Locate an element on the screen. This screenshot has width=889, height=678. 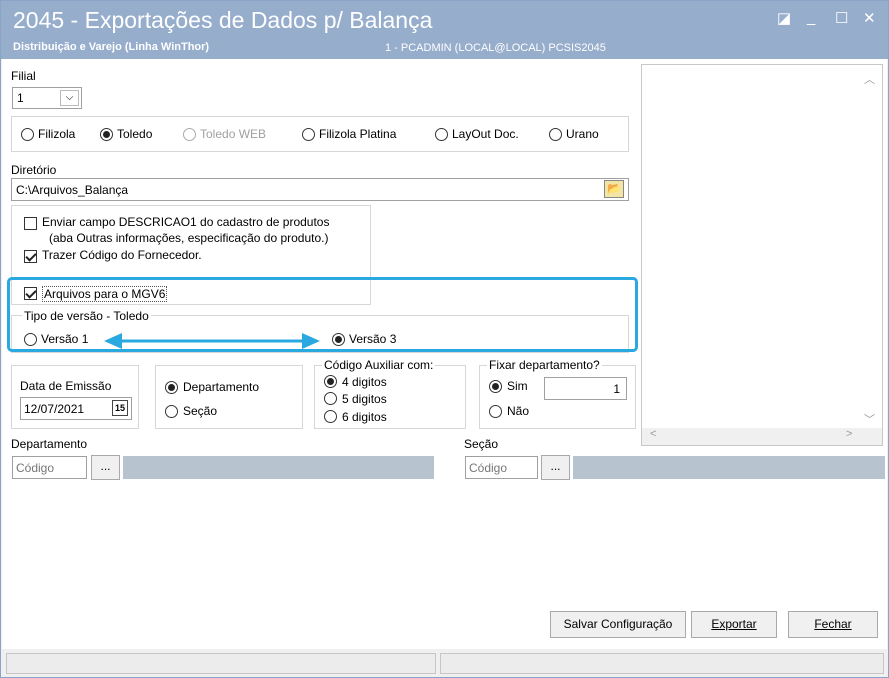
4-digitos-label: 4 digitos is located at coordinates (364, 382).